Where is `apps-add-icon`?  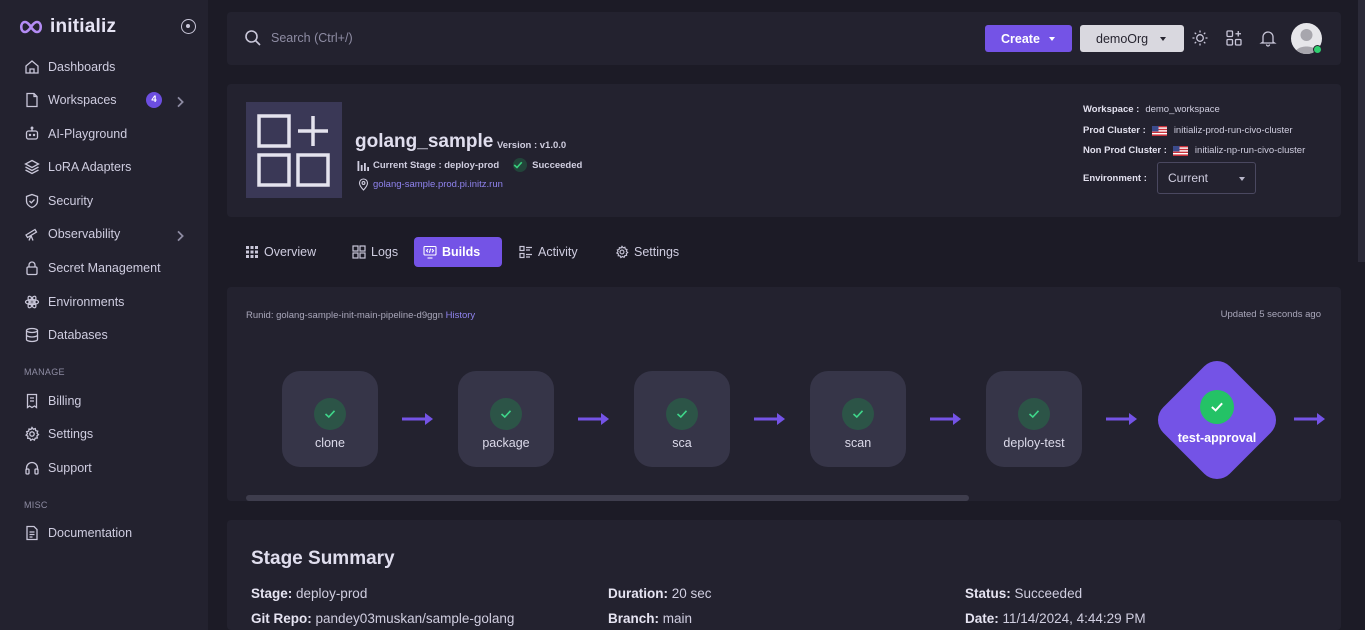
apps-add-icon is located at coordinates (1234, 38).